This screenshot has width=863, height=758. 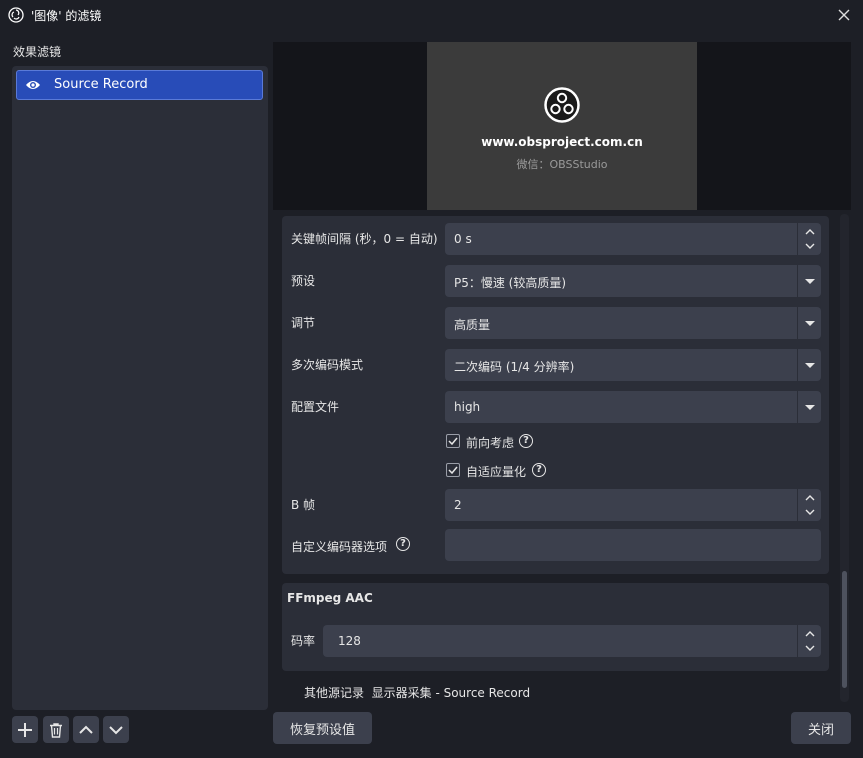 I want to click on move-filter-down-button, so click(x=116, y=729).